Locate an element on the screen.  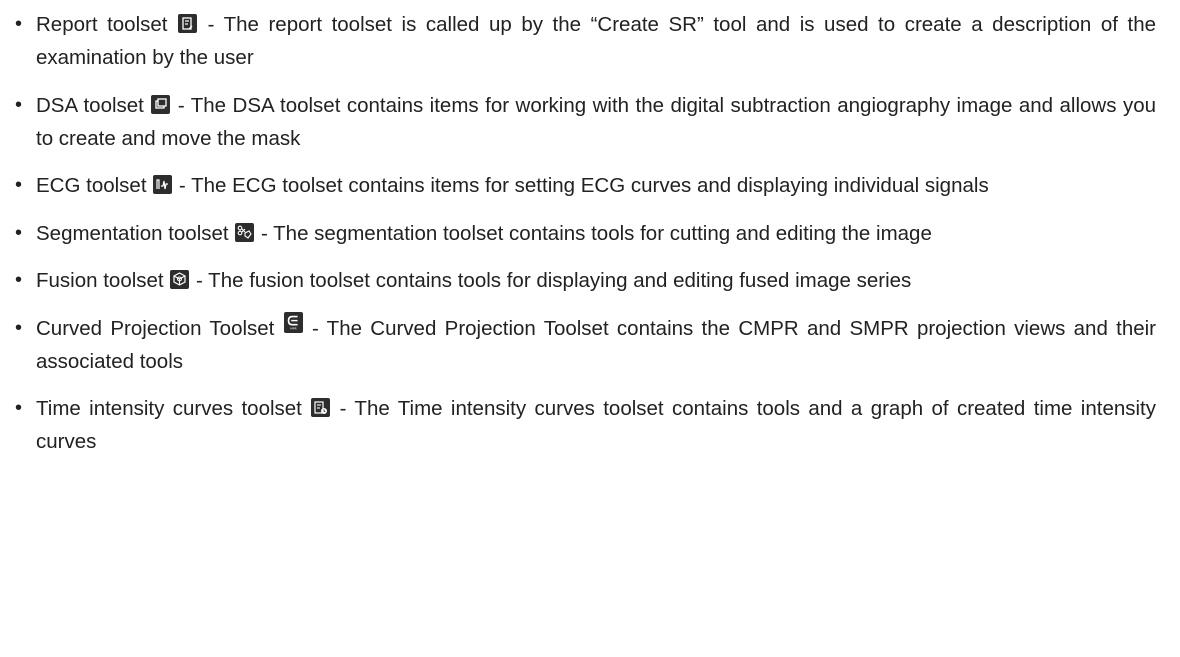
ecg-icon is located at coordinates (163, 184).